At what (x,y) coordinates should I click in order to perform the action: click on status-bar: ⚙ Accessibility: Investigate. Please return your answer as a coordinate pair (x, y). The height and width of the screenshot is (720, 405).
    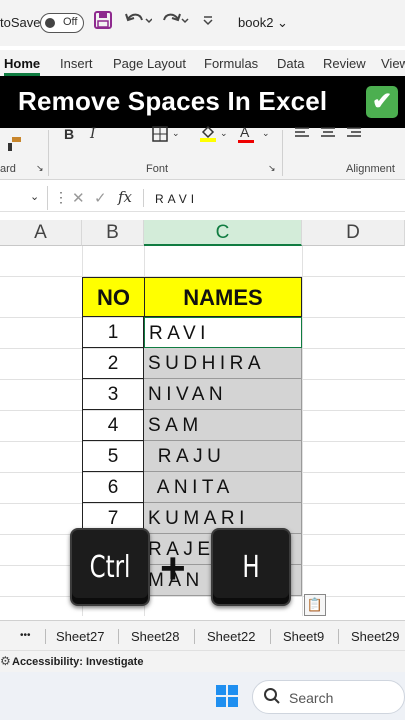
    Looking at the image, I should click on (202, 661).